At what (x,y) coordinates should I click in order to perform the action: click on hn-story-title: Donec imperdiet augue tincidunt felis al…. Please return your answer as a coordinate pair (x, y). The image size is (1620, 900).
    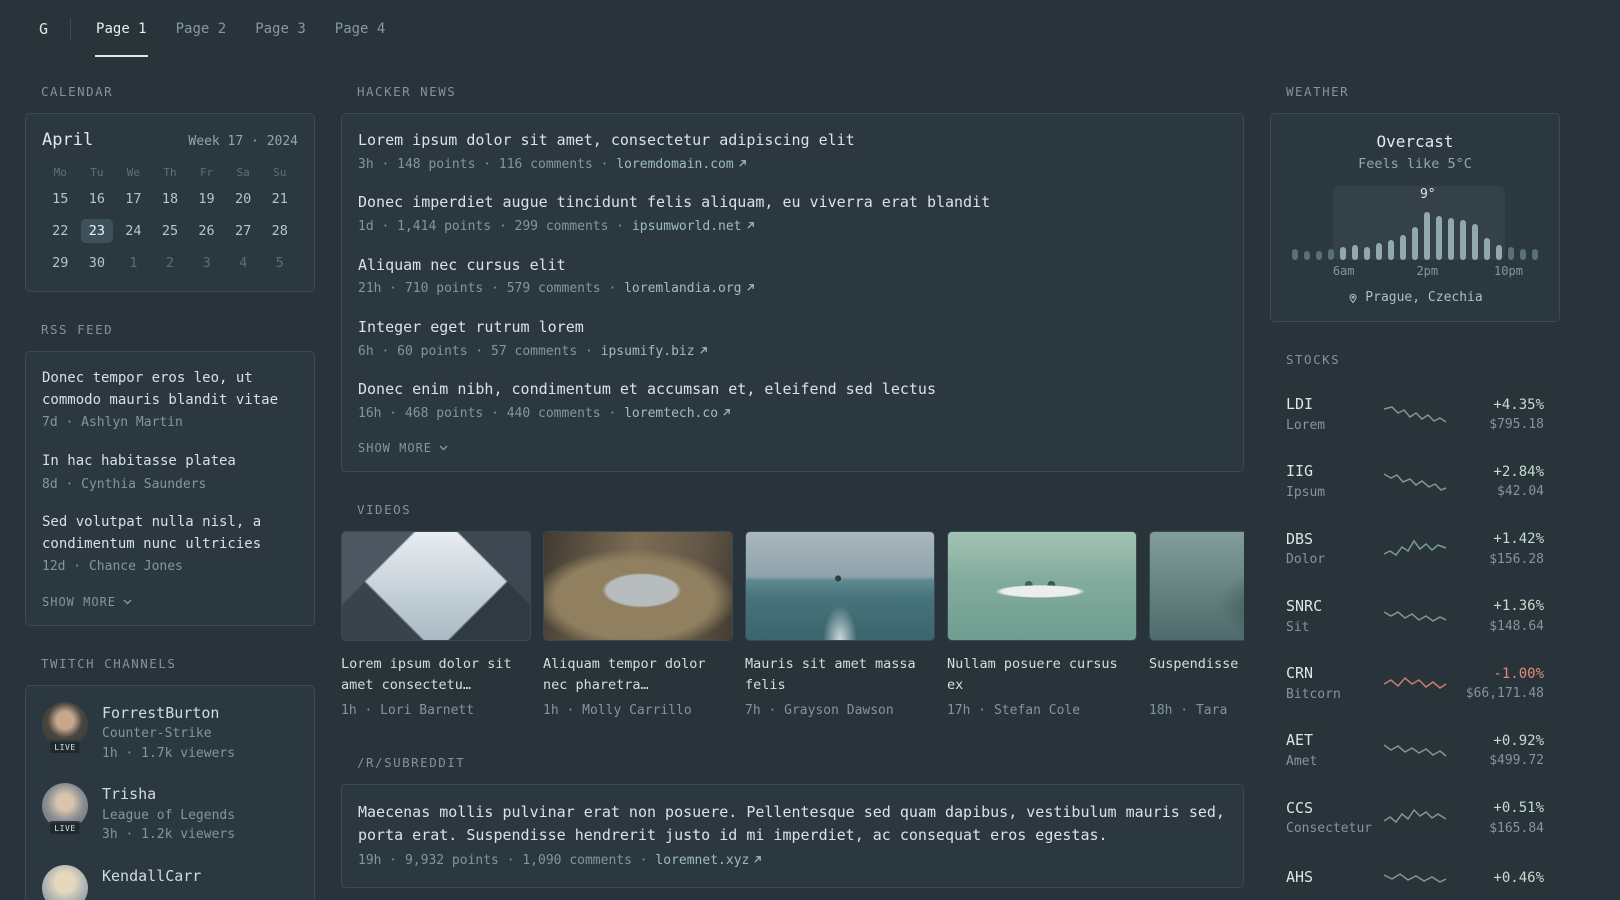
    Looking at the image, I should click on (792, 203).